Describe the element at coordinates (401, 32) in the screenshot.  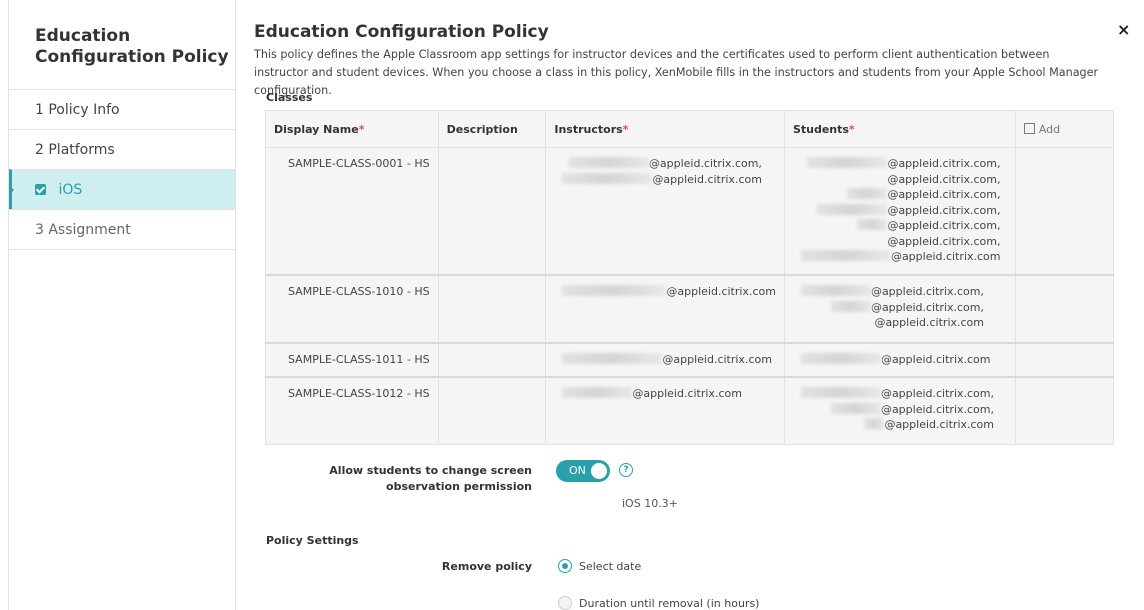
I see `page-title: Education Configuration Policy` at that location.